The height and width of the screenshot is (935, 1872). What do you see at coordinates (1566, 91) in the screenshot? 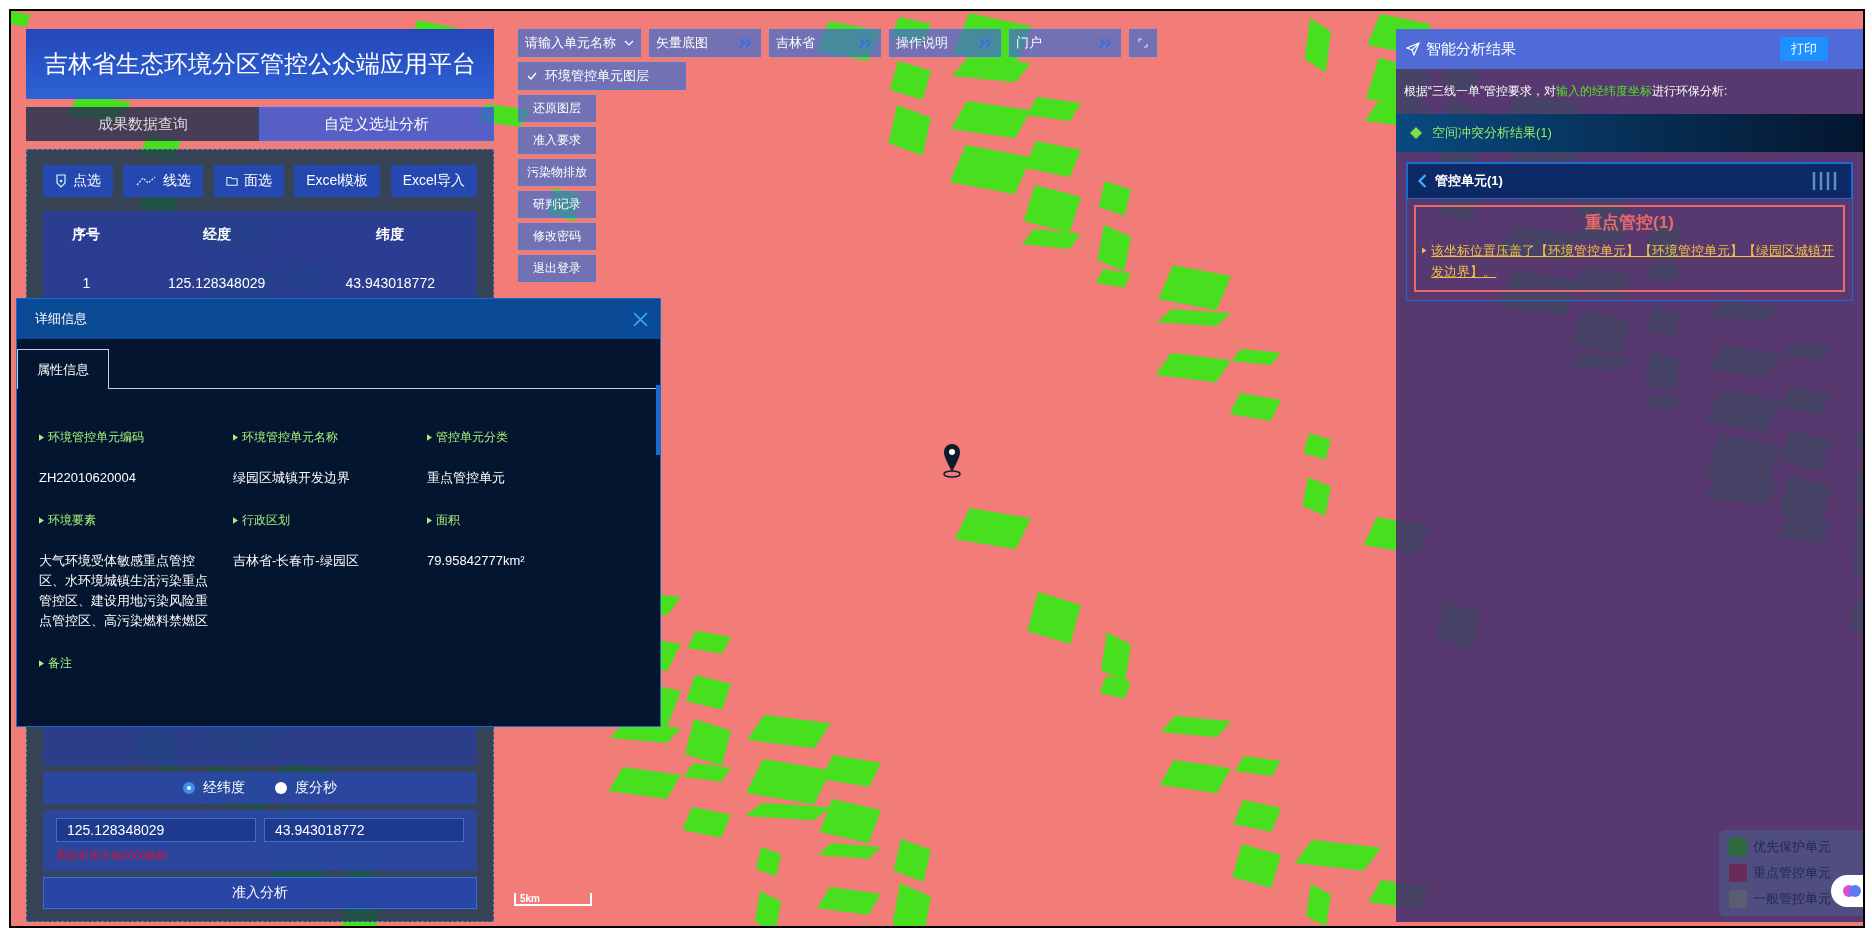
I see `intro-text: 根据“三线一单”管控要求，对输入的经纬度坐标进行环保分析:` at bounding box center [1566, 91].